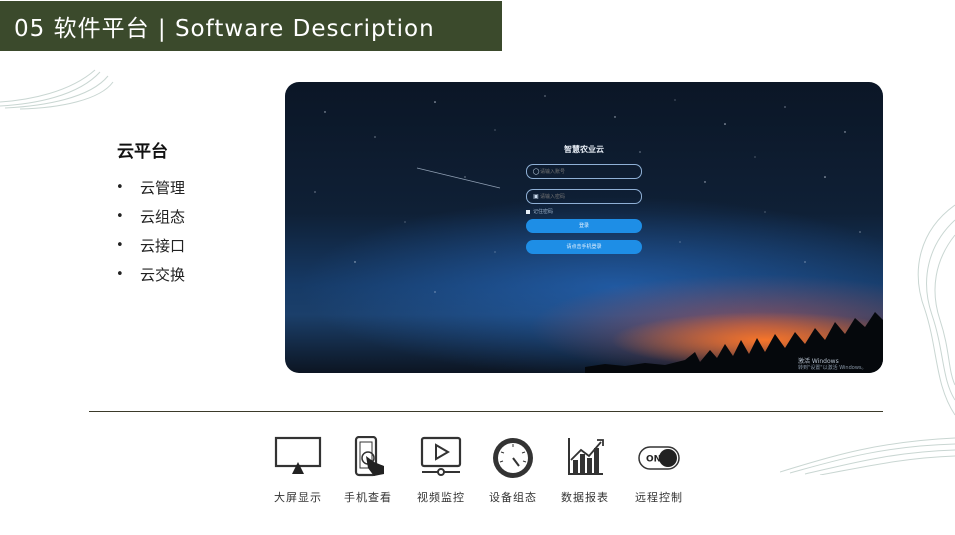  Describe the element at coordinates (163, 217) in the screenshot. I see `bullet-text: 云组态` at that location.